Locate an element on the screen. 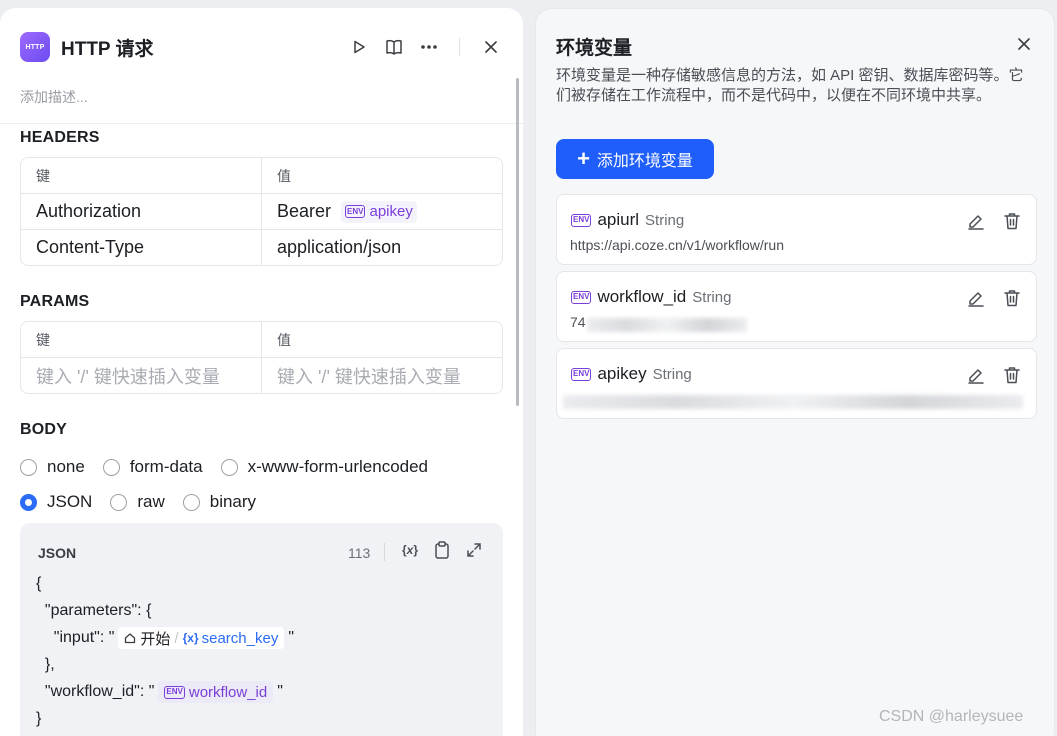 This screenshot has width=1057, height=736. insert-variable-icon: {x} is located at coordinates (410, 550).